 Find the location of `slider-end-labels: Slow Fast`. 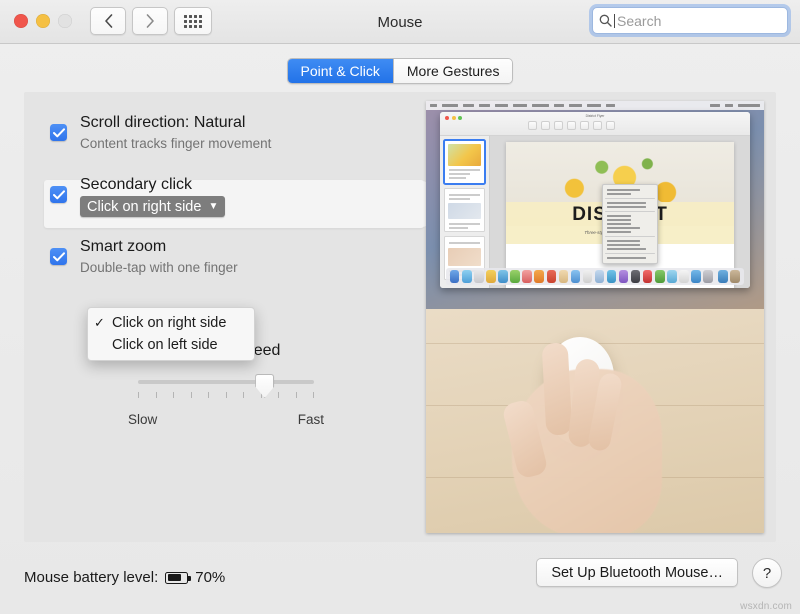

slider-end-labels: Slow Fast is located at coordinates (226, 419).